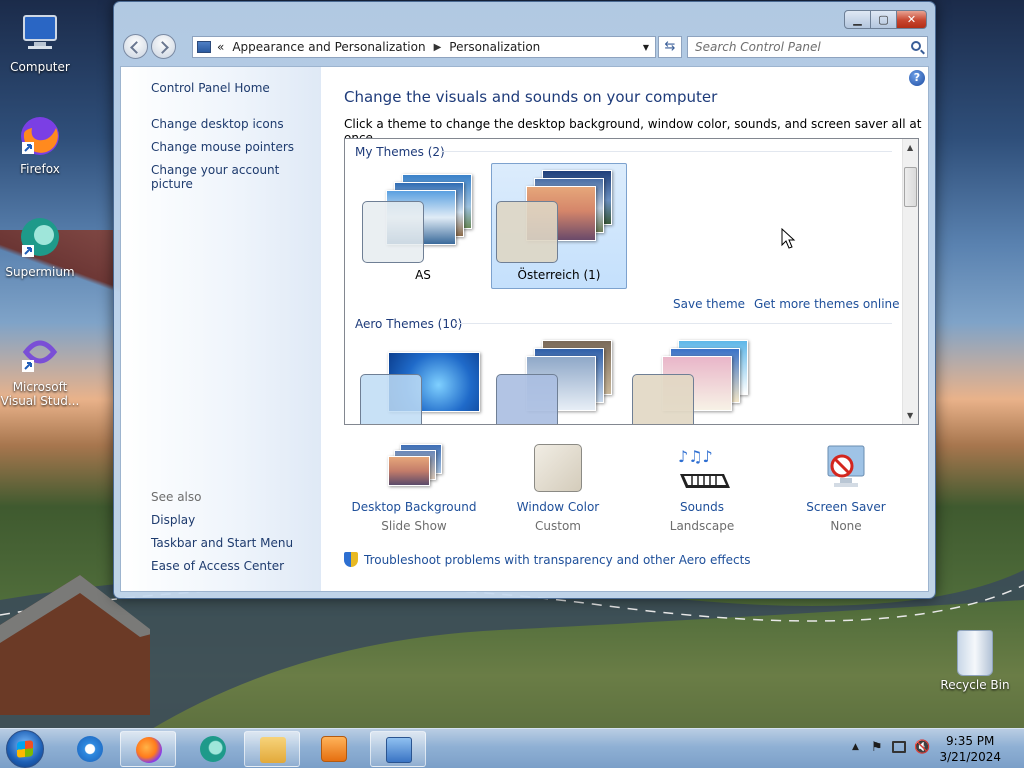 This screenshot has width=1024, height=768. What do you see at coordinates (702, 469) in the screenshot?
I see `sounds-icon: ♪♫♪` at bounding box center [702, 469].